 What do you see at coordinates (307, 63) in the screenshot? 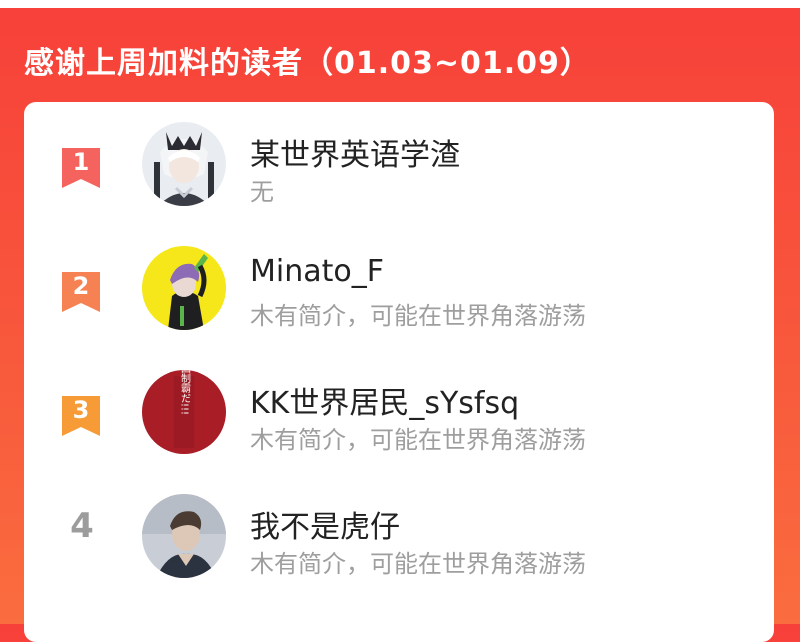
I see `page-title: 感谢上周加料的读者（01.03~01.09）` at bounding box center [307, 63].